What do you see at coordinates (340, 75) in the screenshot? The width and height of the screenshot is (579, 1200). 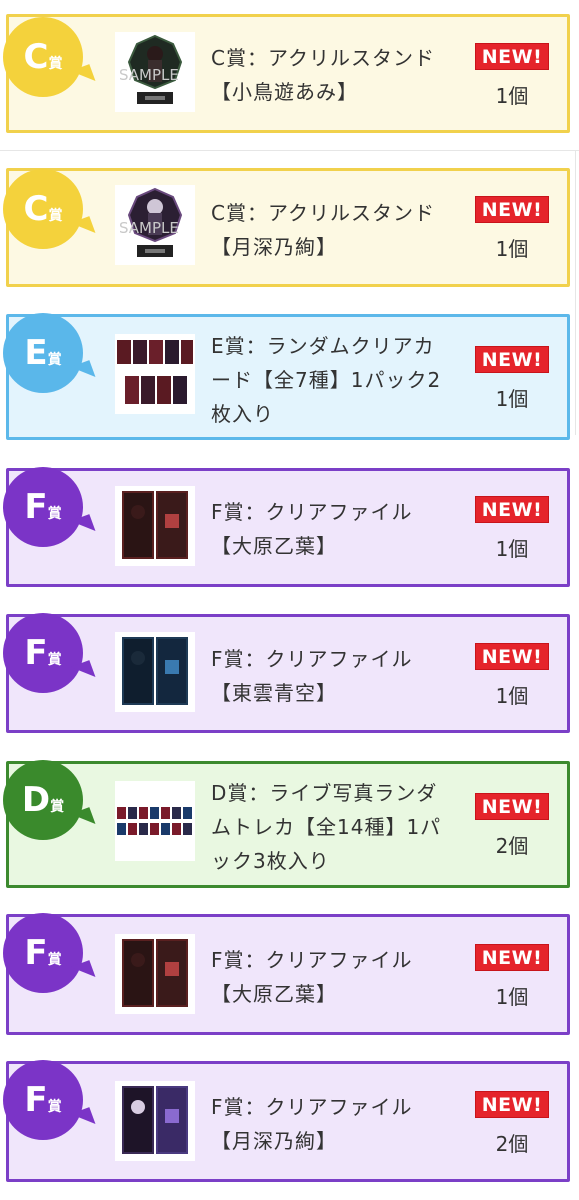 I see `prize-title: C賞：アクリルスタンド 【小鳥遊あみ】` at bounding box center [340, 75].